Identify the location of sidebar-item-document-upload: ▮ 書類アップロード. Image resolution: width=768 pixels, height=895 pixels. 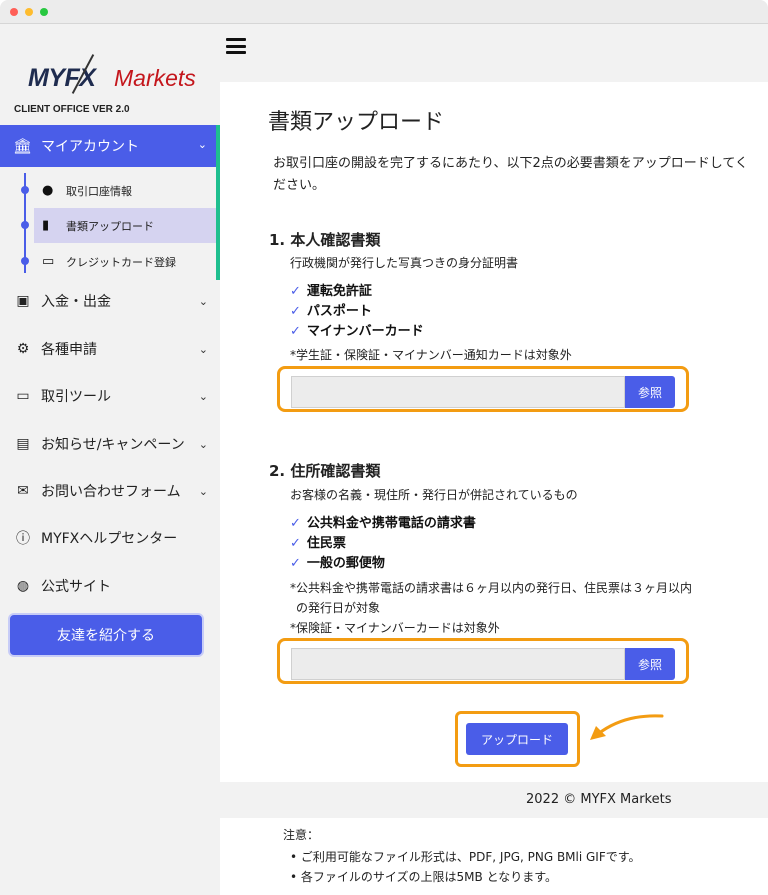
(125, 225).